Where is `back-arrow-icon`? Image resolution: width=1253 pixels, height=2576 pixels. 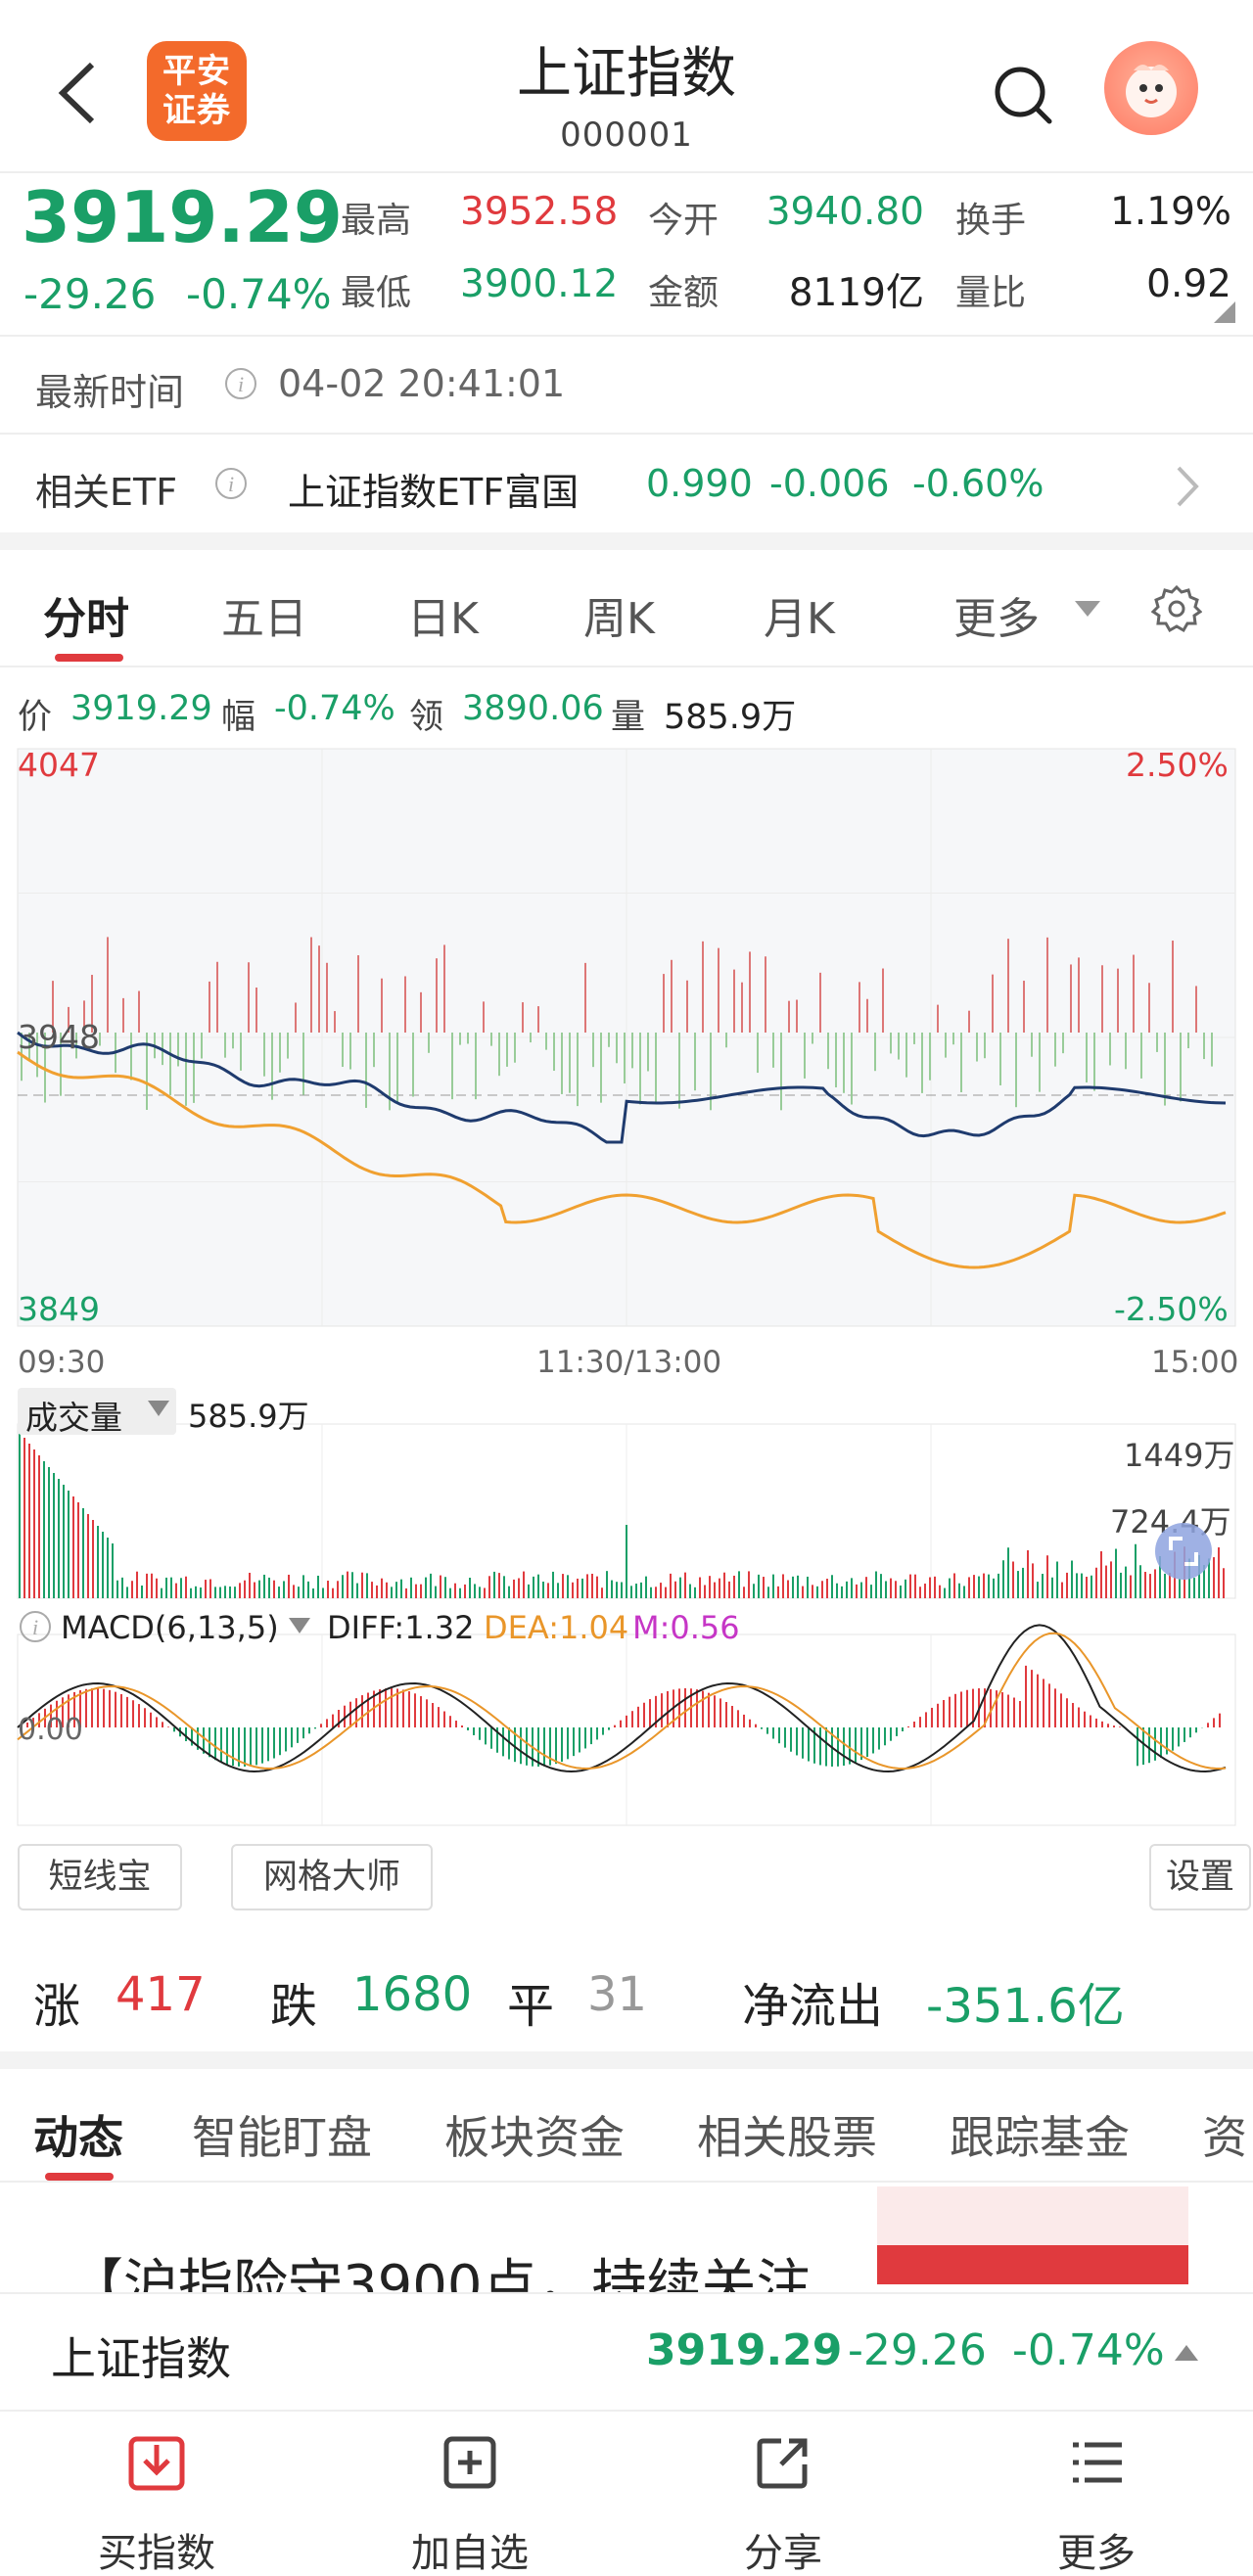 back-arrow-icon is located at coordinates (80, 93).